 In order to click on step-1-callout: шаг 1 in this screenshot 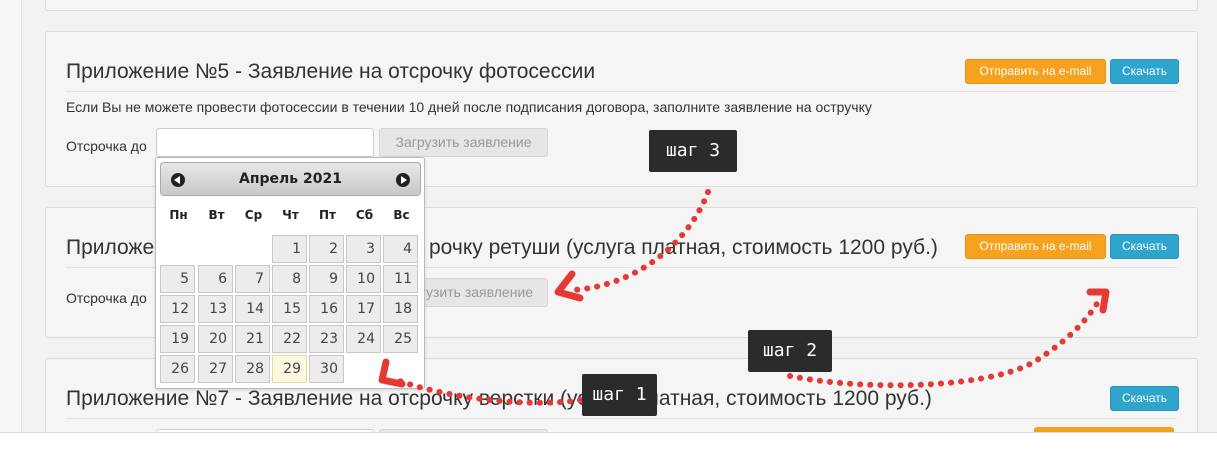, I will do `click(619, 395)`.